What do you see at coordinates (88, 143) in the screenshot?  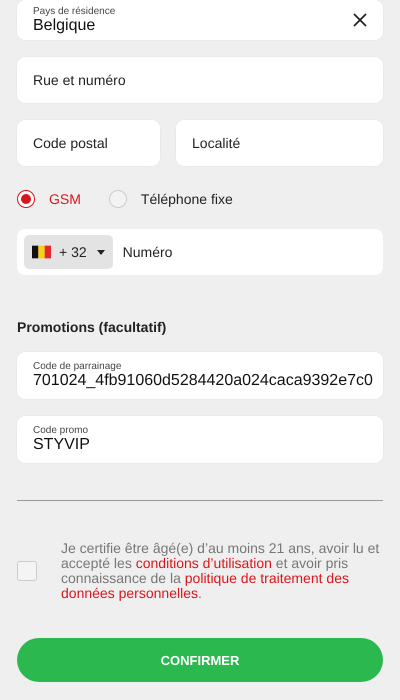 I see `input-field: Code postal` at bounding box center [88, 143].